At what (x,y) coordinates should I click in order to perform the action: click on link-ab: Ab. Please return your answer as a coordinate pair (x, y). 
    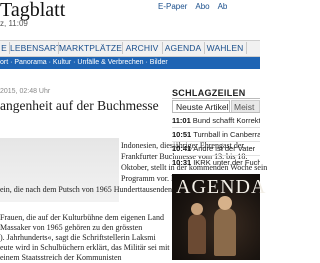
    Looking at the image, I should click on (223, 6).